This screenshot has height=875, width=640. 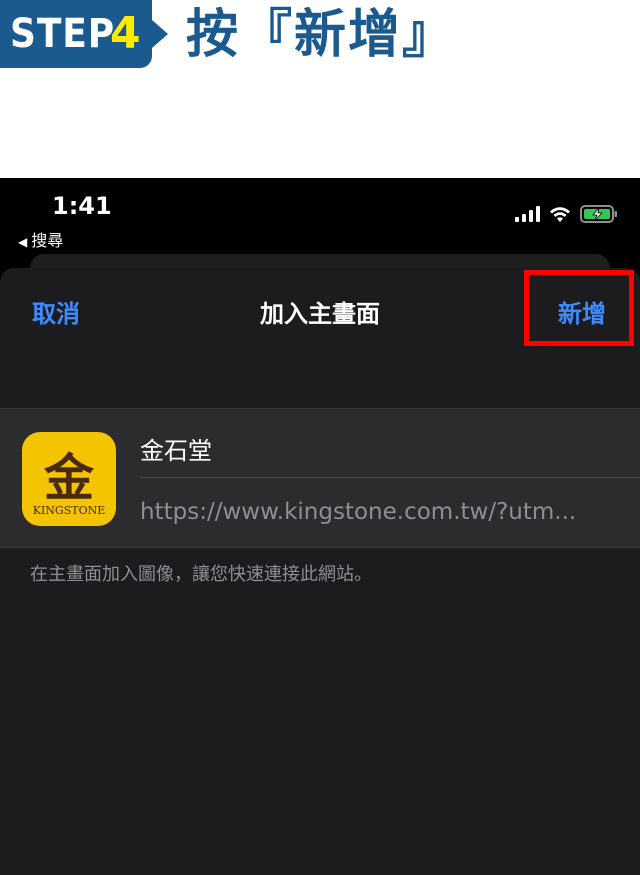 What do you see at coordinates (390, 477) in the screenshot?
I see `card-divider` at bounding box center [390, 477].